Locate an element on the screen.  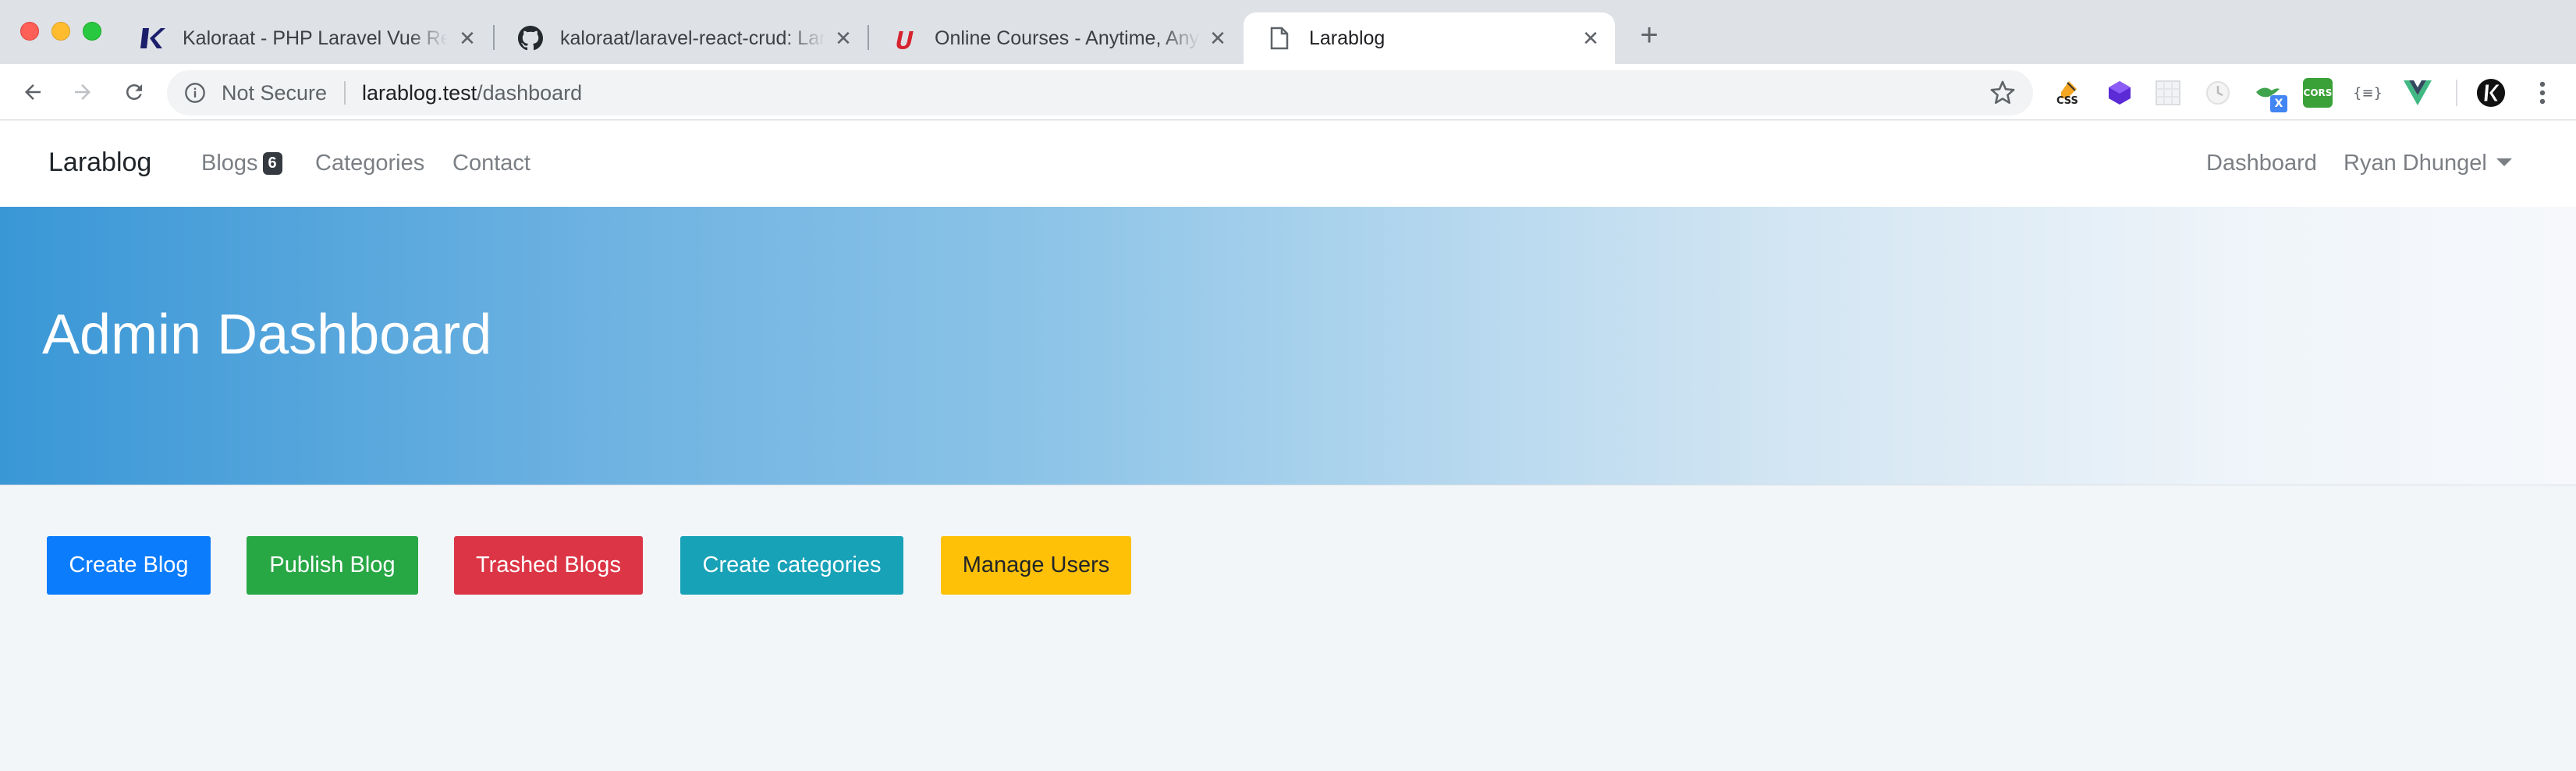
arrow-right-icon is located at coordinates (82, 92).